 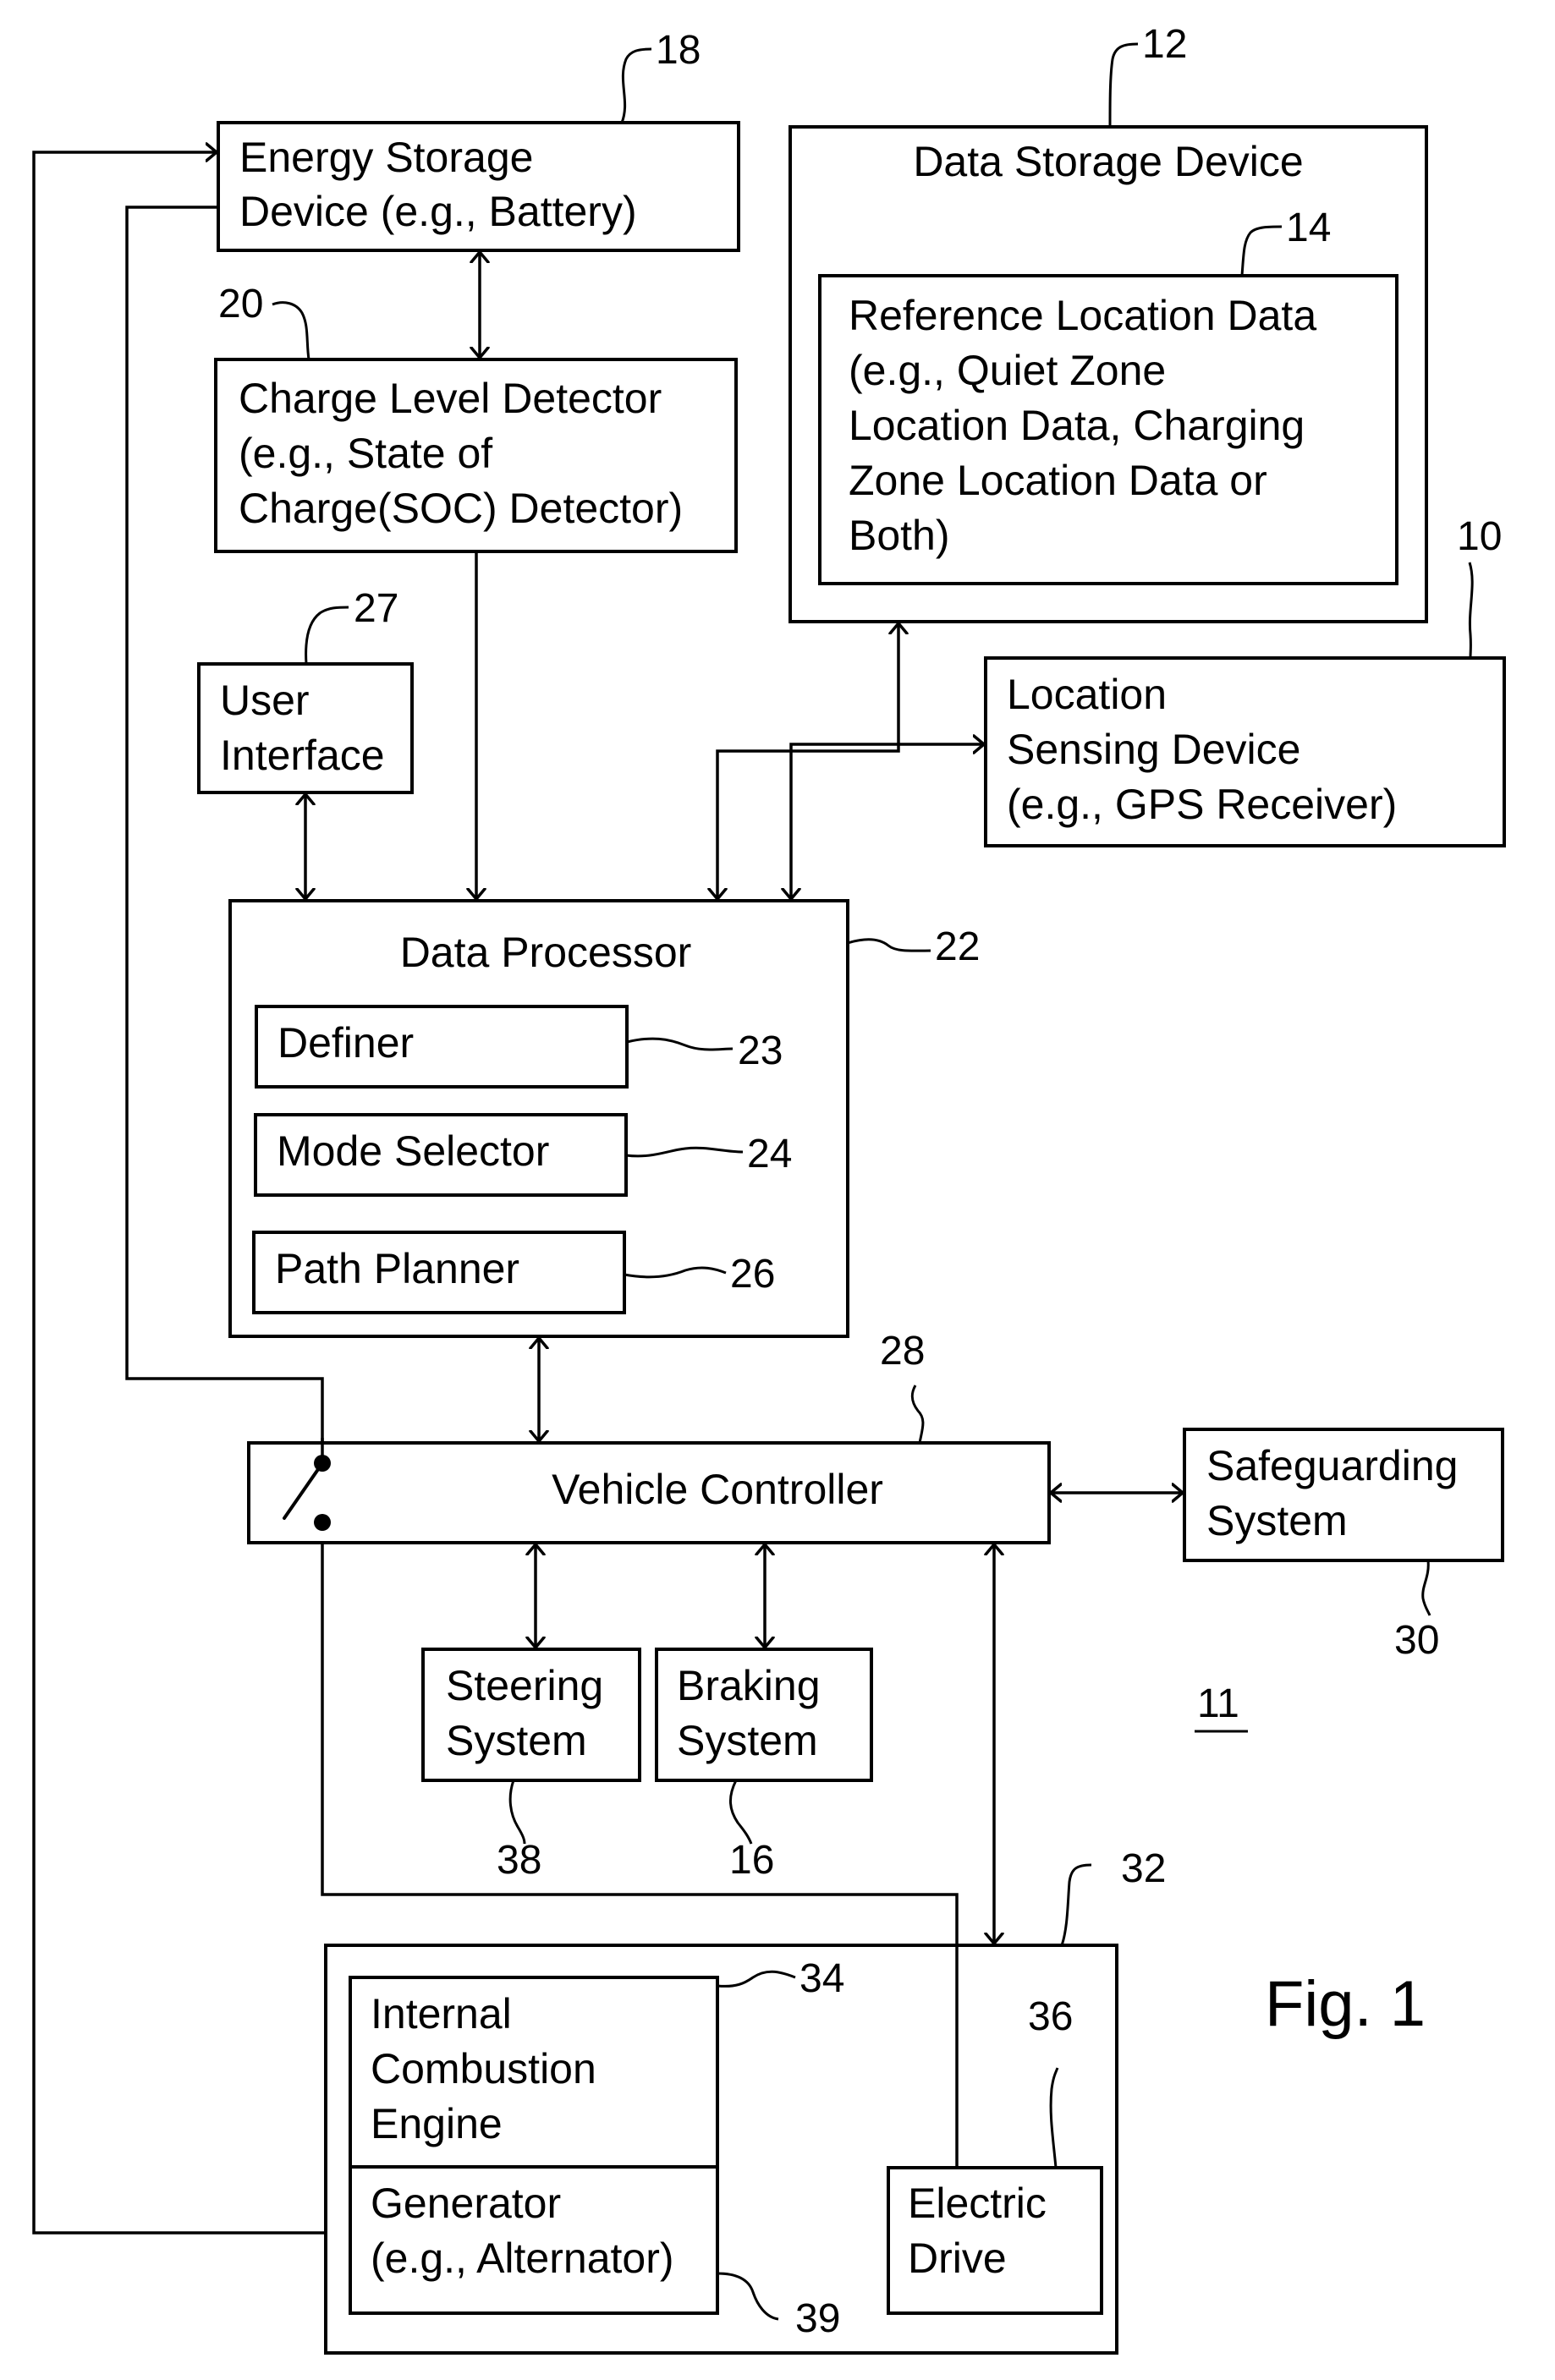 What do you see at coordinates (902, 1351) in the screenshot?
I see `ref-28: 28` at bounding box center [902, 1351].